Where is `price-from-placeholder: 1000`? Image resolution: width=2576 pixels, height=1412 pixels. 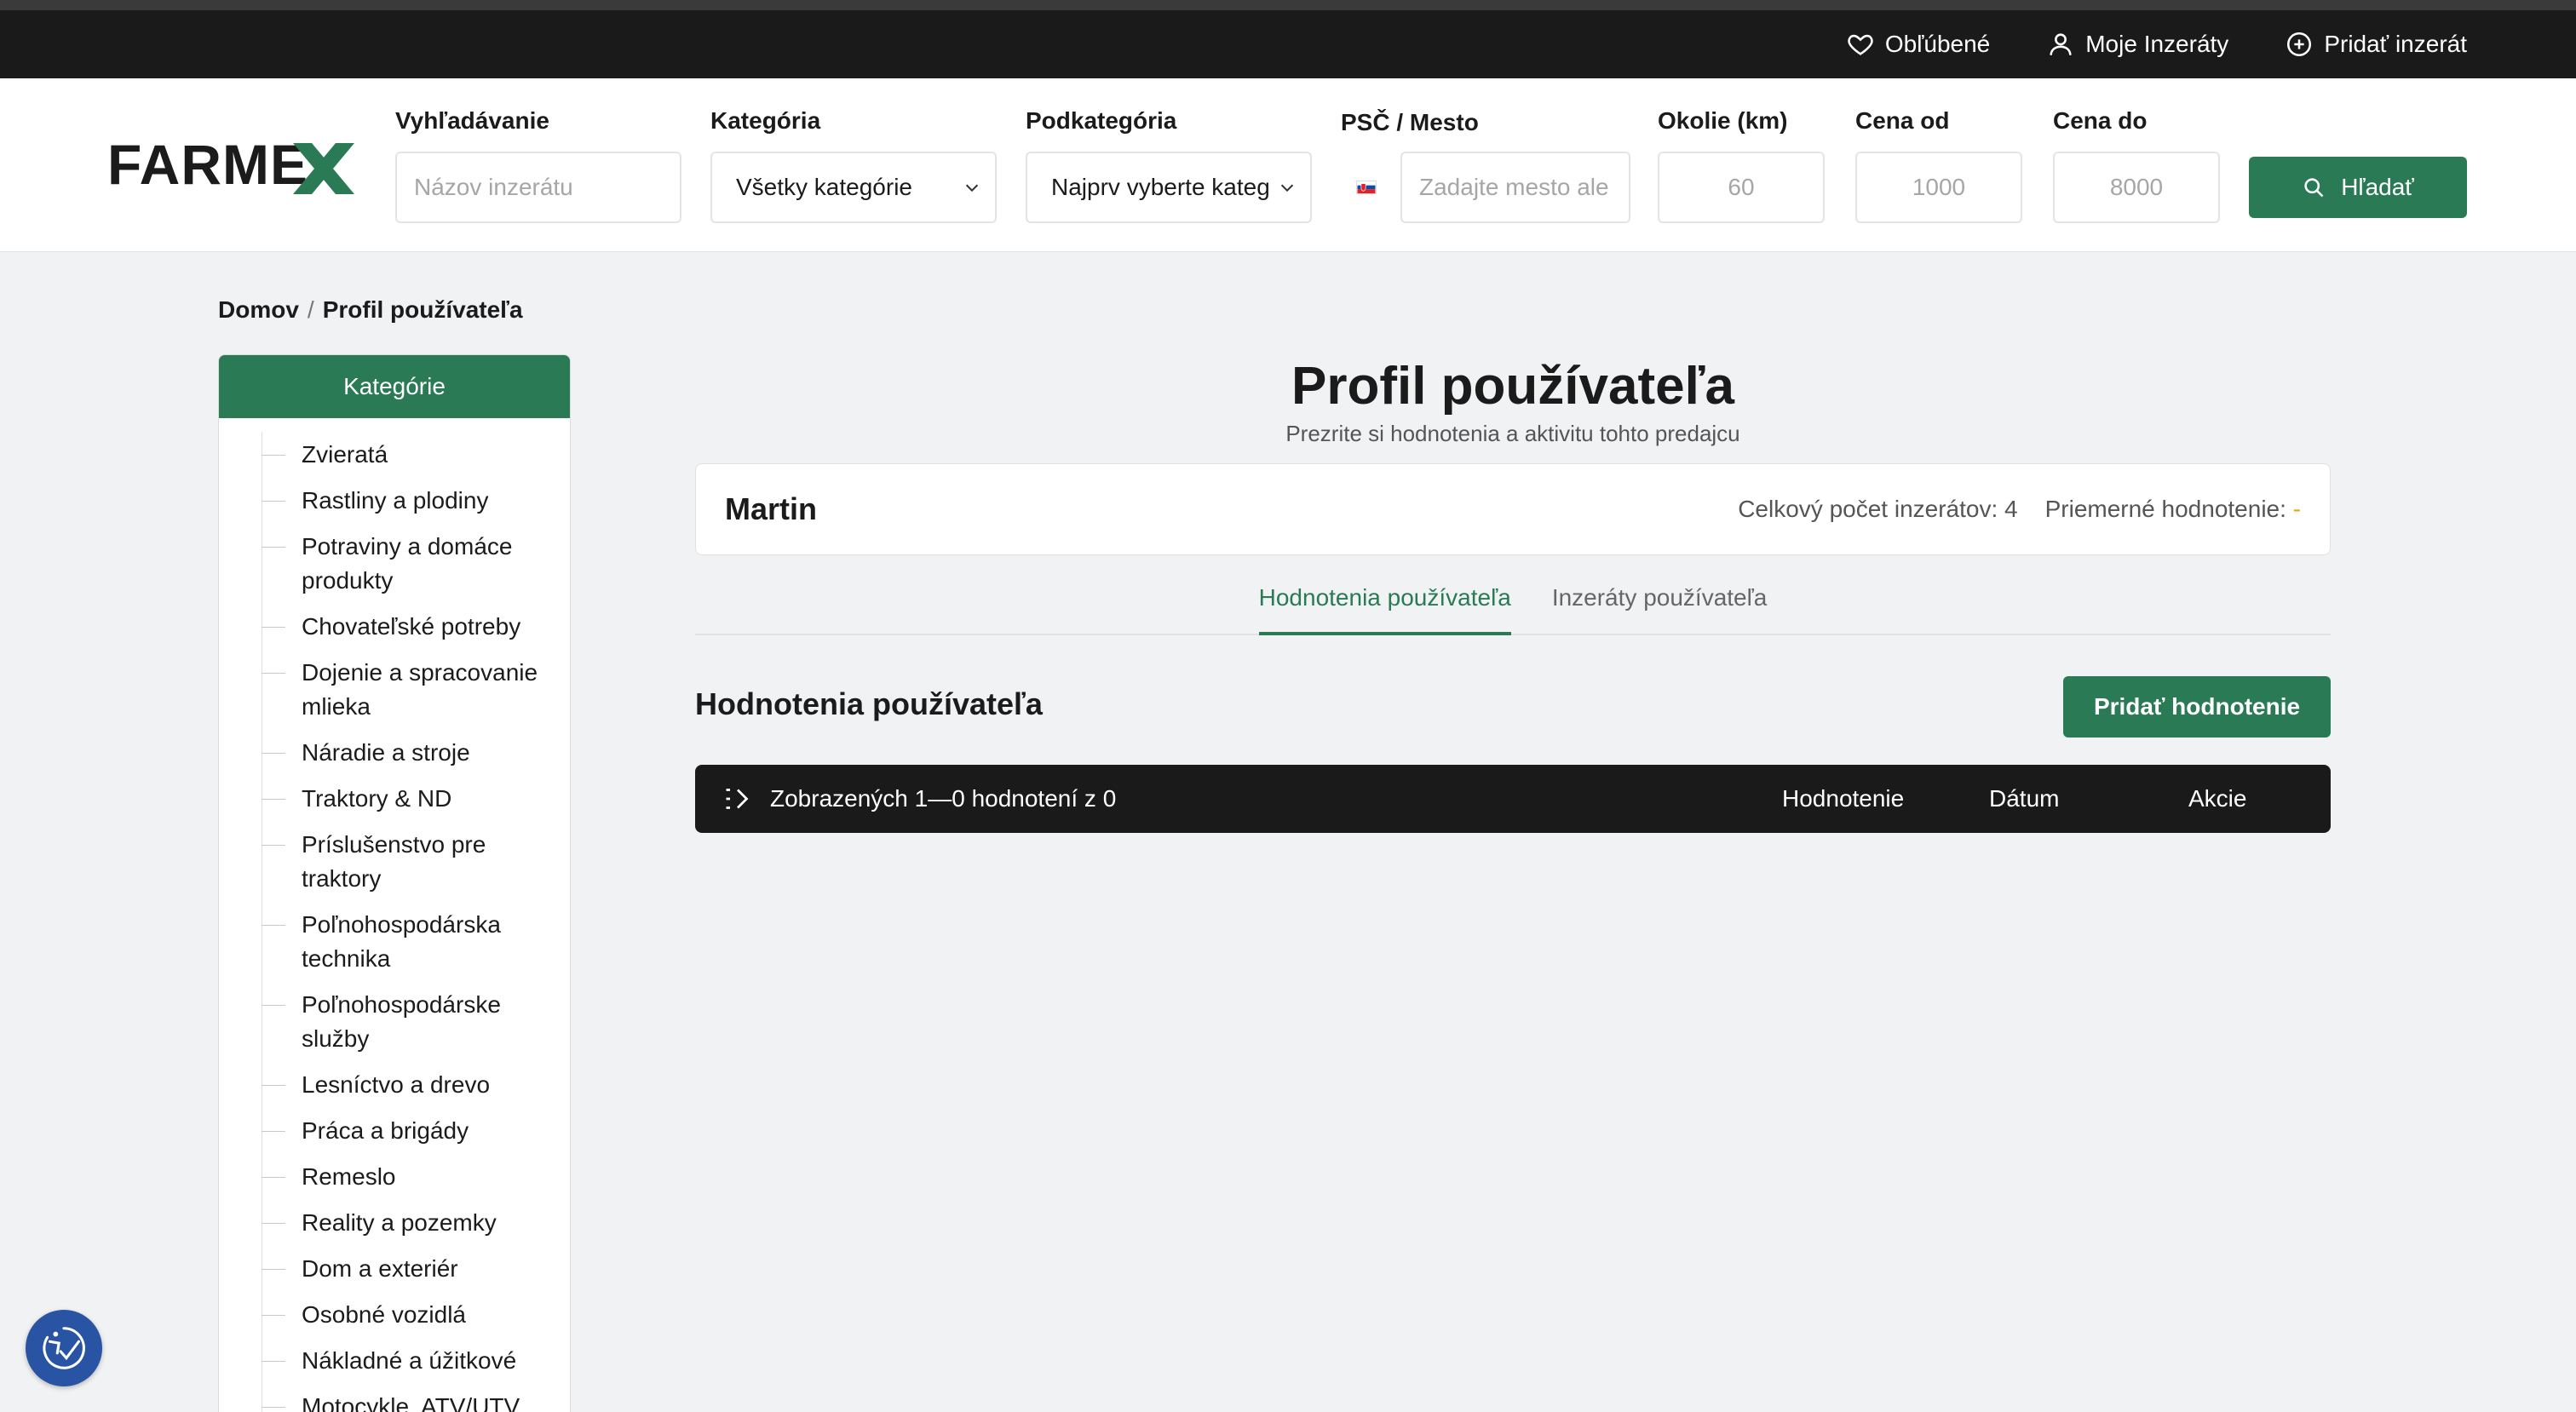
price-from-placeholder: 1000 is located at coordinates (1939, 187).